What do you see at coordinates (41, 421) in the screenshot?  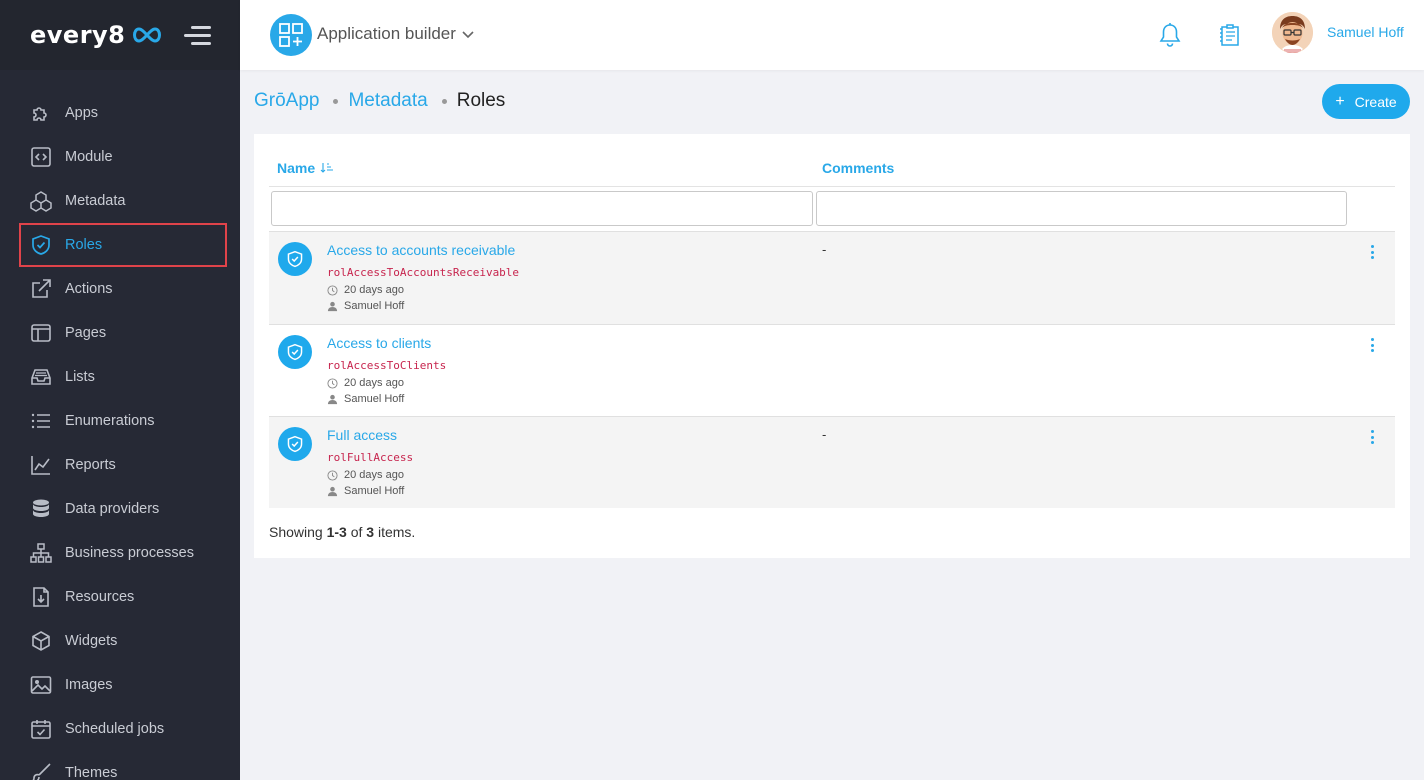 I see `list-icon` at bounding box center [41, 421].